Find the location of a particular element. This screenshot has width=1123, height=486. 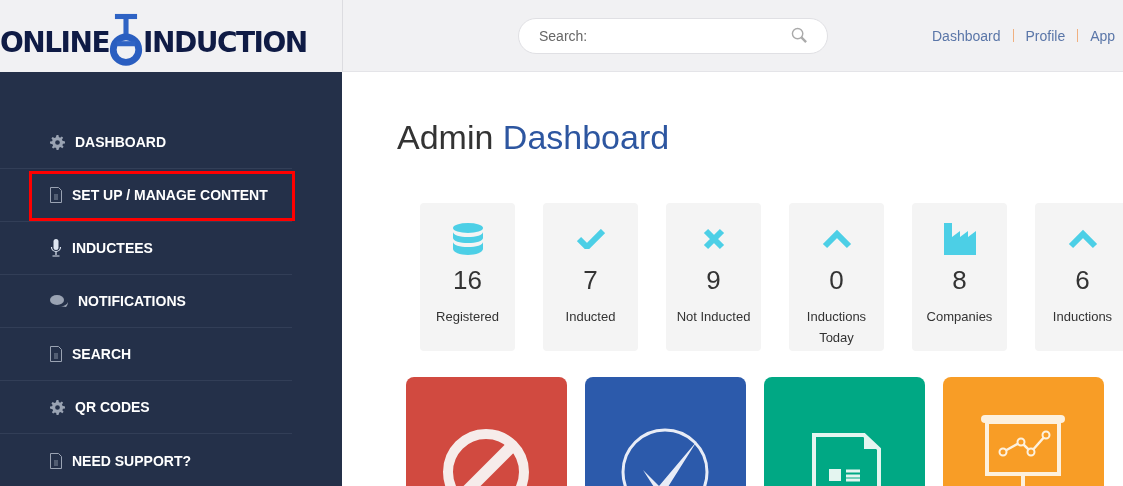

stat-label: Companies is located at coordinates (959, 317).